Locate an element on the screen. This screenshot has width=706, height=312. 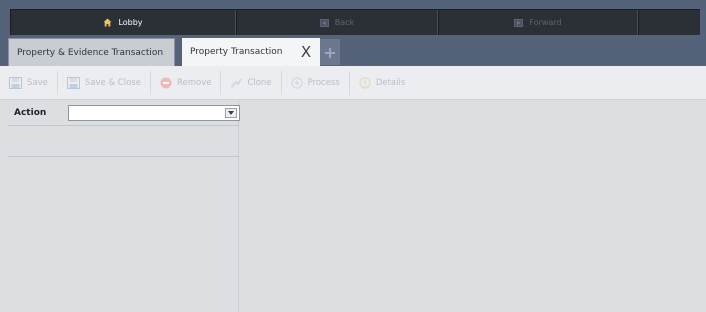
details-label: Details is located at coordinates (390, 82).